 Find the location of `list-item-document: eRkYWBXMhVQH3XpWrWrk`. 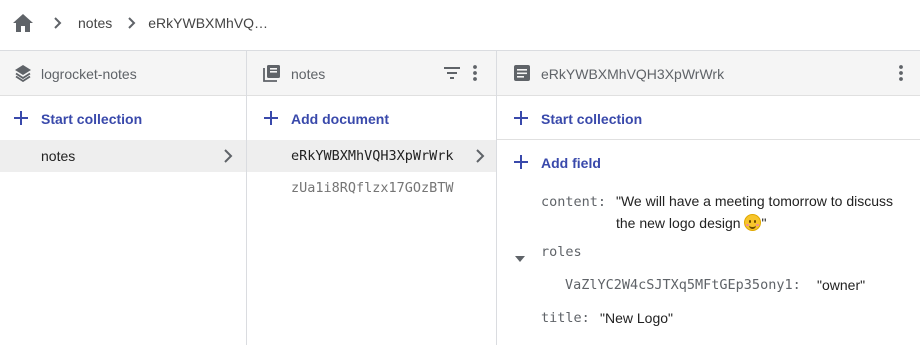

list-item-document: eRkYWBXMhVQH3XpWrWrk is located at coordinates (371, 156).